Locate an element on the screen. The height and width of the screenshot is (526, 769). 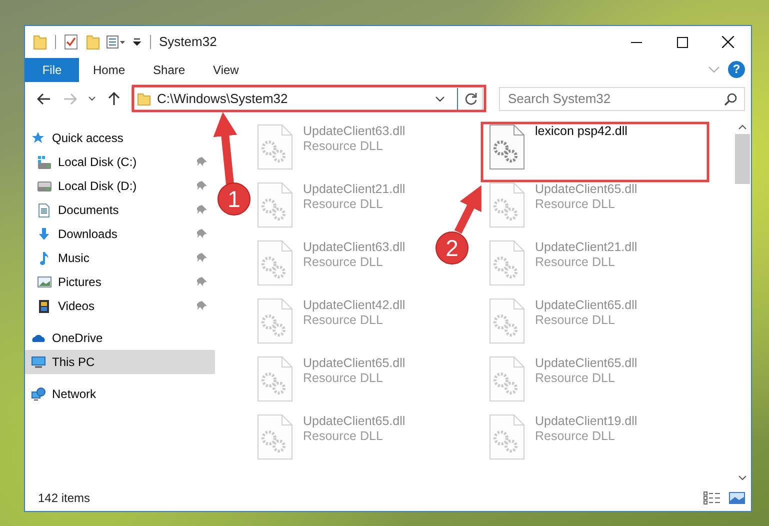
search-field: Search System32 is located at coordinates (622, 99).